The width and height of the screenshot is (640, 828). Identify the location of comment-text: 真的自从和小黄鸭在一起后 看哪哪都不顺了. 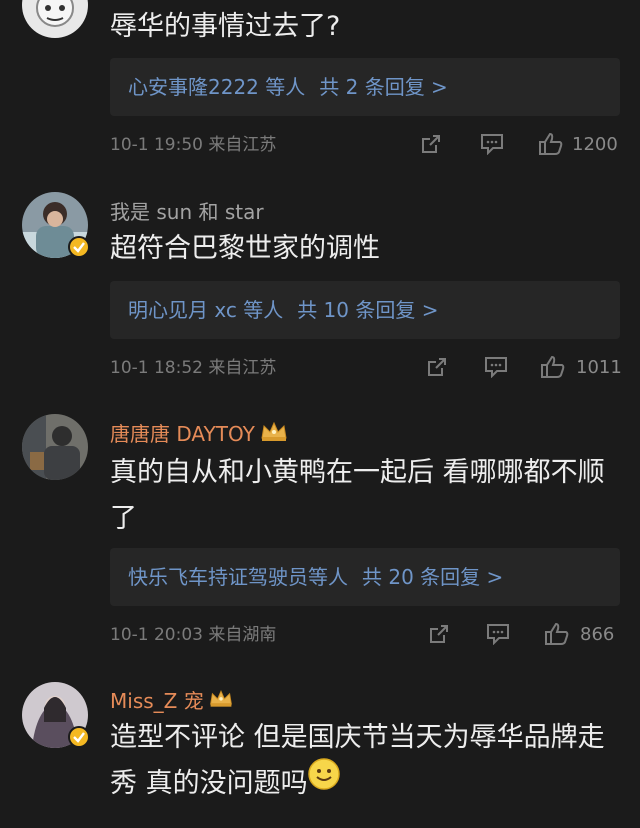
(357, 495).